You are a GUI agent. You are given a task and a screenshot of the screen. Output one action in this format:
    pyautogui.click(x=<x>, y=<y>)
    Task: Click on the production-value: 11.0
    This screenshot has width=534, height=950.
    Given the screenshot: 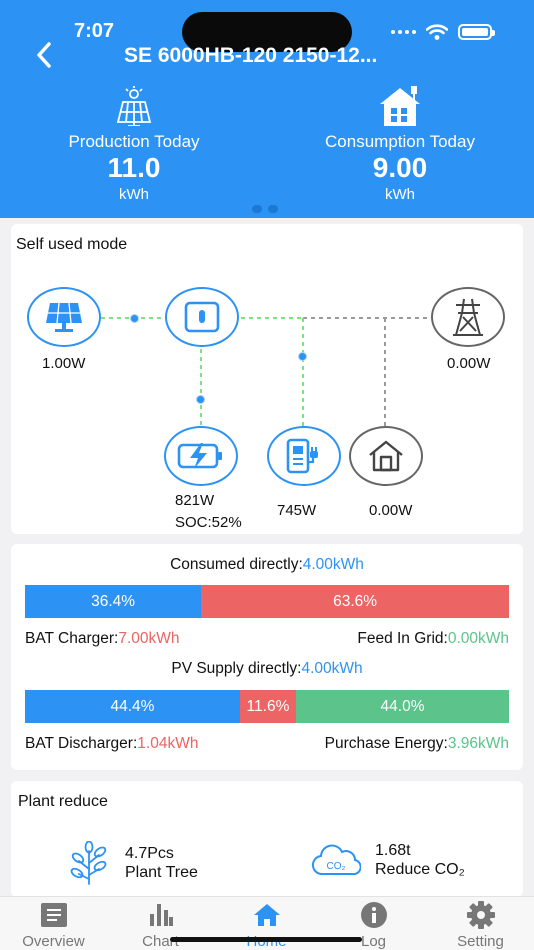 What is the action you would take?
    pyautogui.click(x=134, y=167)
    